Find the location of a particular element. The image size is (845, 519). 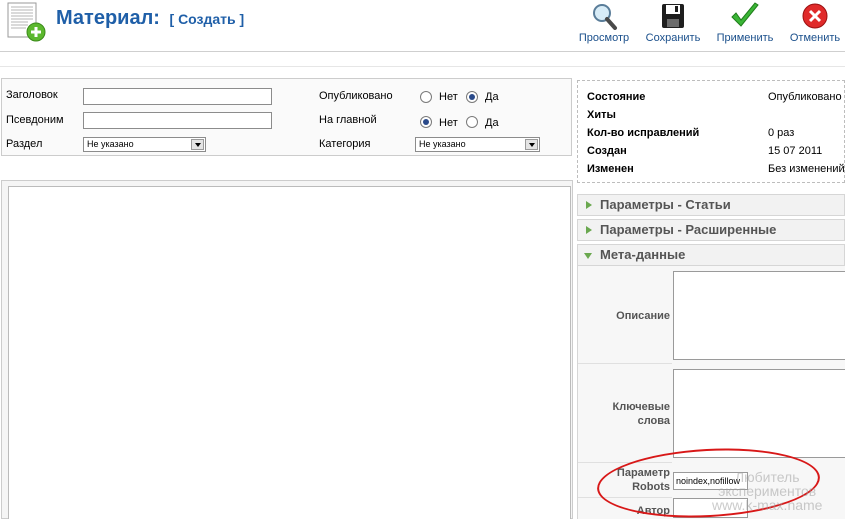

watermark-line2: экспериментов is located at coordinates (767, 491).